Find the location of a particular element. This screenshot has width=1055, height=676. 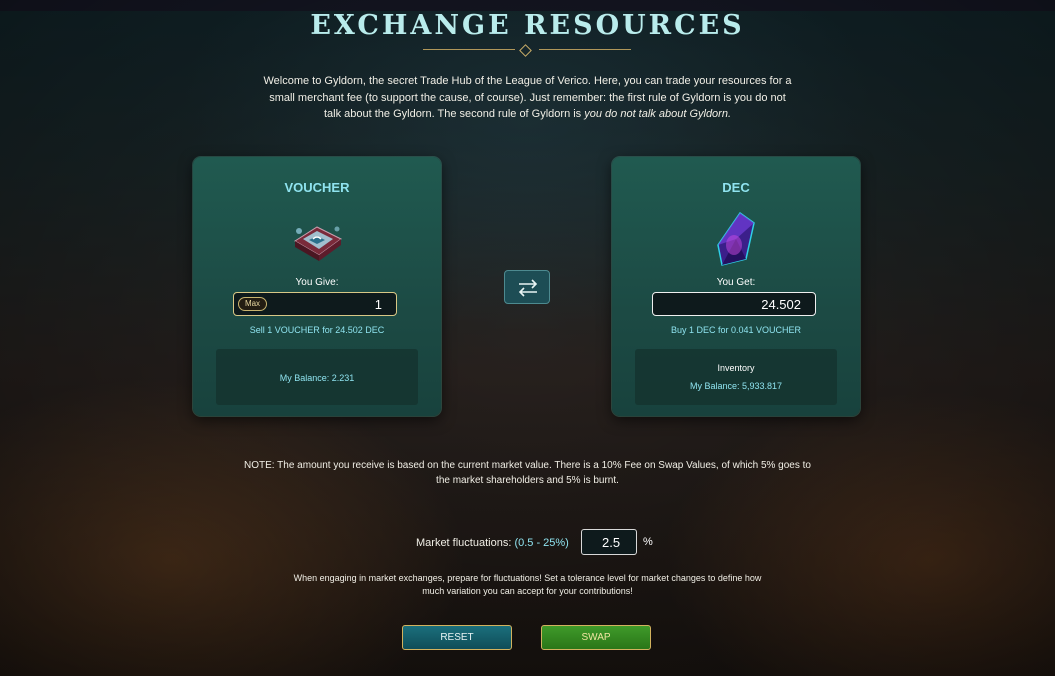

get-amount-value: 24.502 is located at coordinates (781, 304).